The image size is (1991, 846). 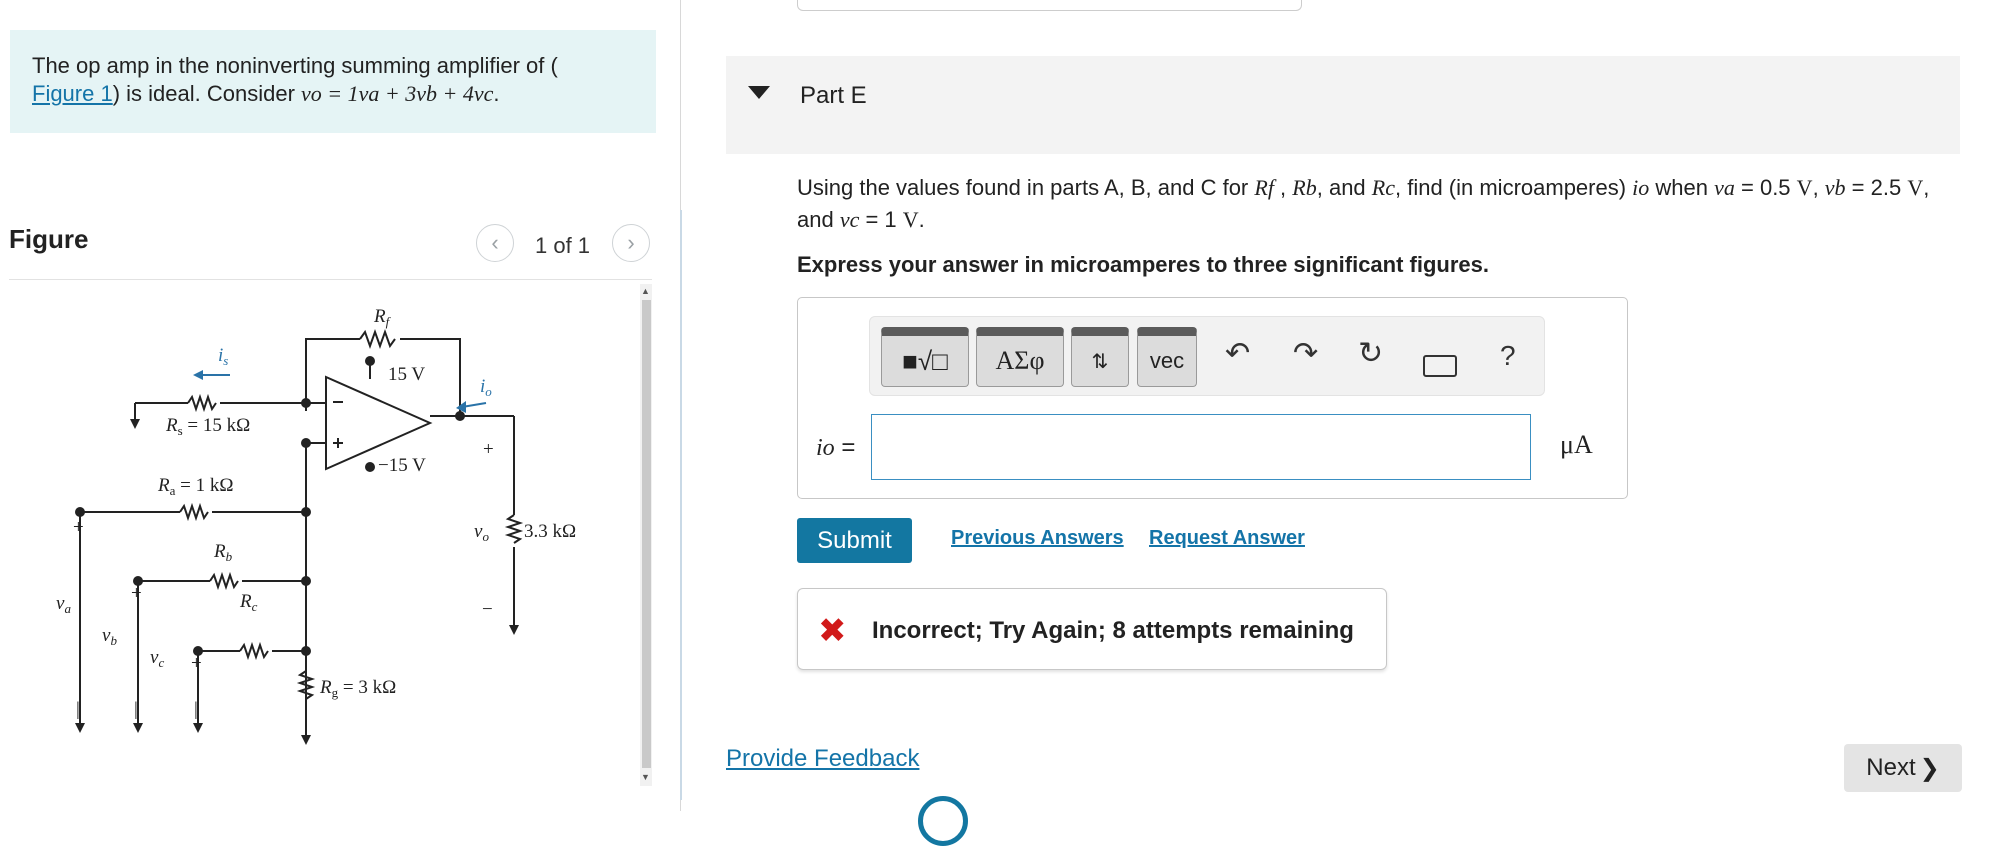 I want to click on fraction-sqrt-template-icon: ■√□, so click(x=925, y=360).